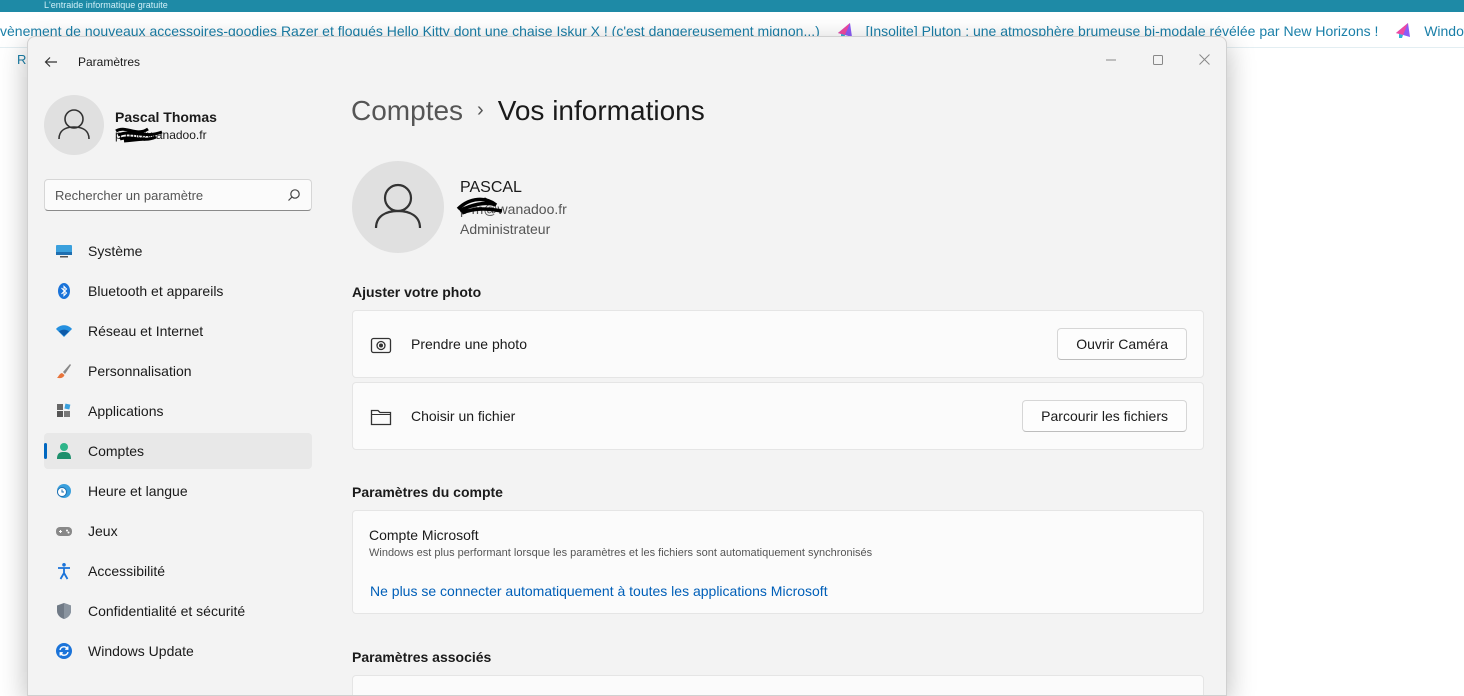 This screenshot has height=696, width=1464. Describe the element at coordinates (109, 62) in the screenshot. I see `app-title: Paramètres` at that location.